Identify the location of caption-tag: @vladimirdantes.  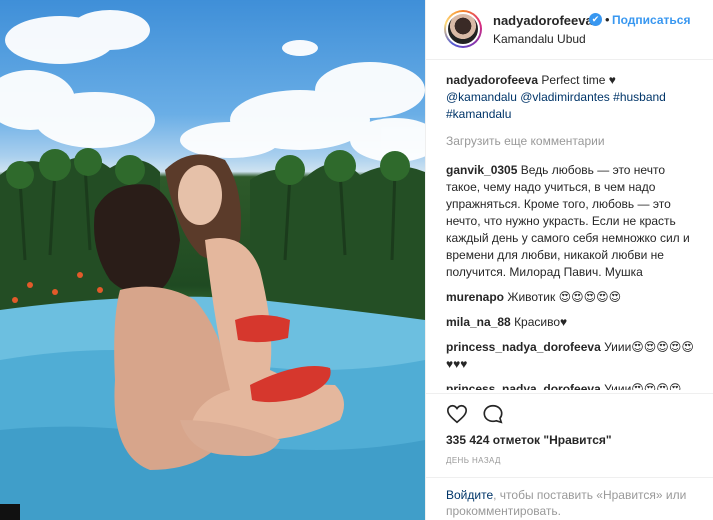
(565, 97).